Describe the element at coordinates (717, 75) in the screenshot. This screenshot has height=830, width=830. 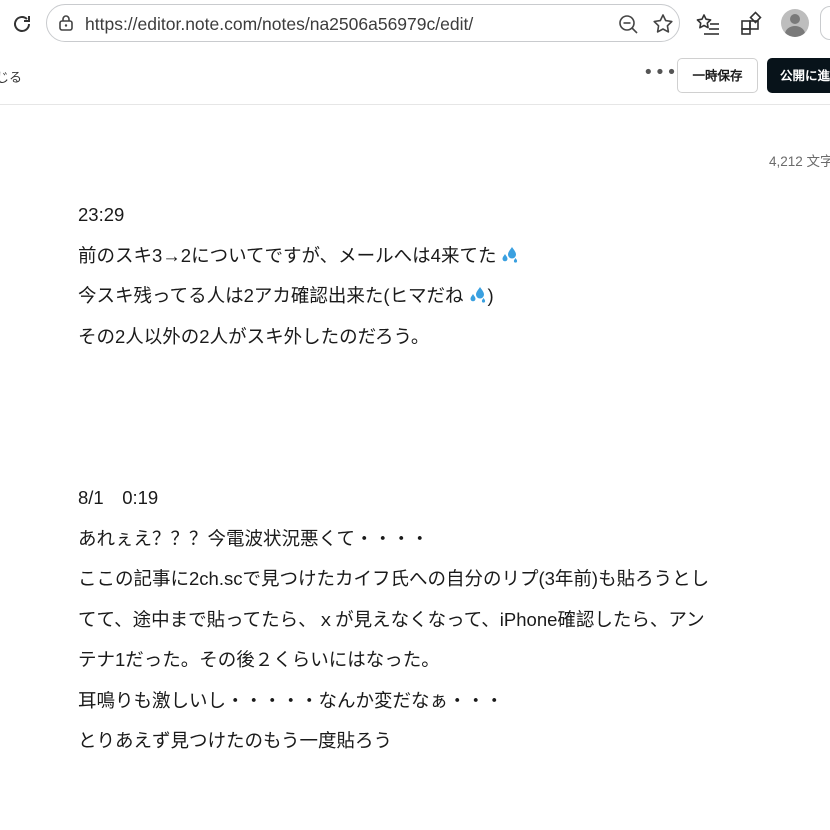
I see `save-draft-button: 一時保存` at that location.